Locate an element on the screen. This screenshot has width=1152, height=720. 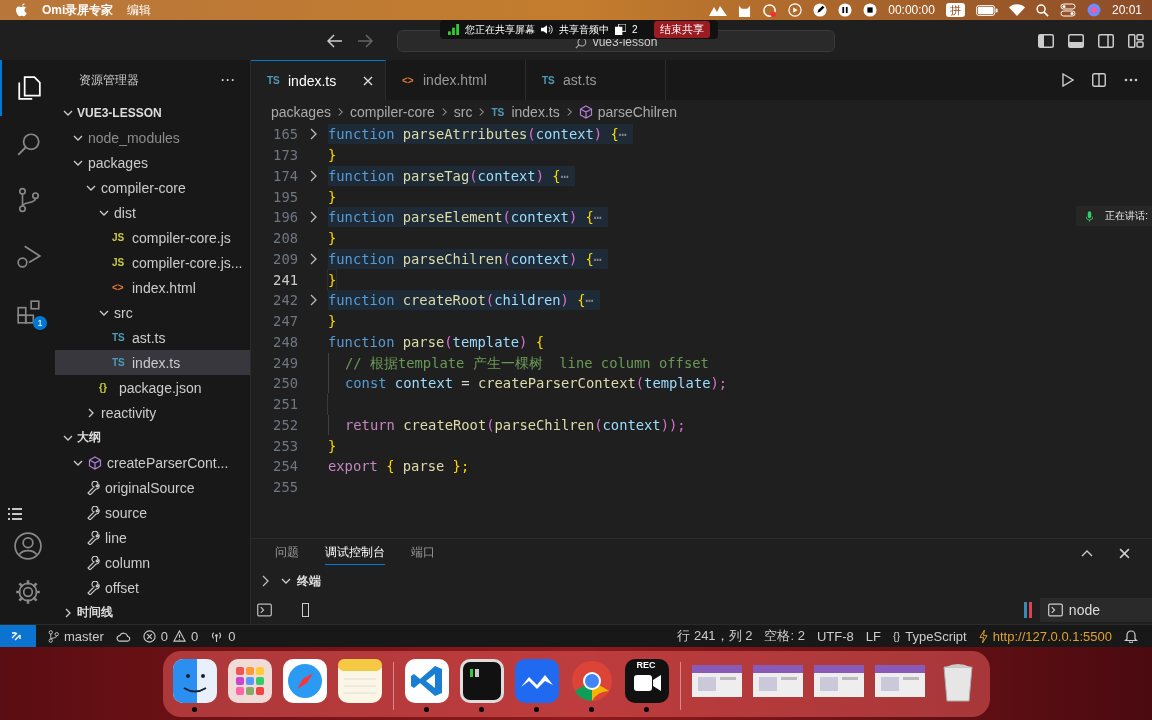
control-center-icon is located at coordinates (1067, 10).